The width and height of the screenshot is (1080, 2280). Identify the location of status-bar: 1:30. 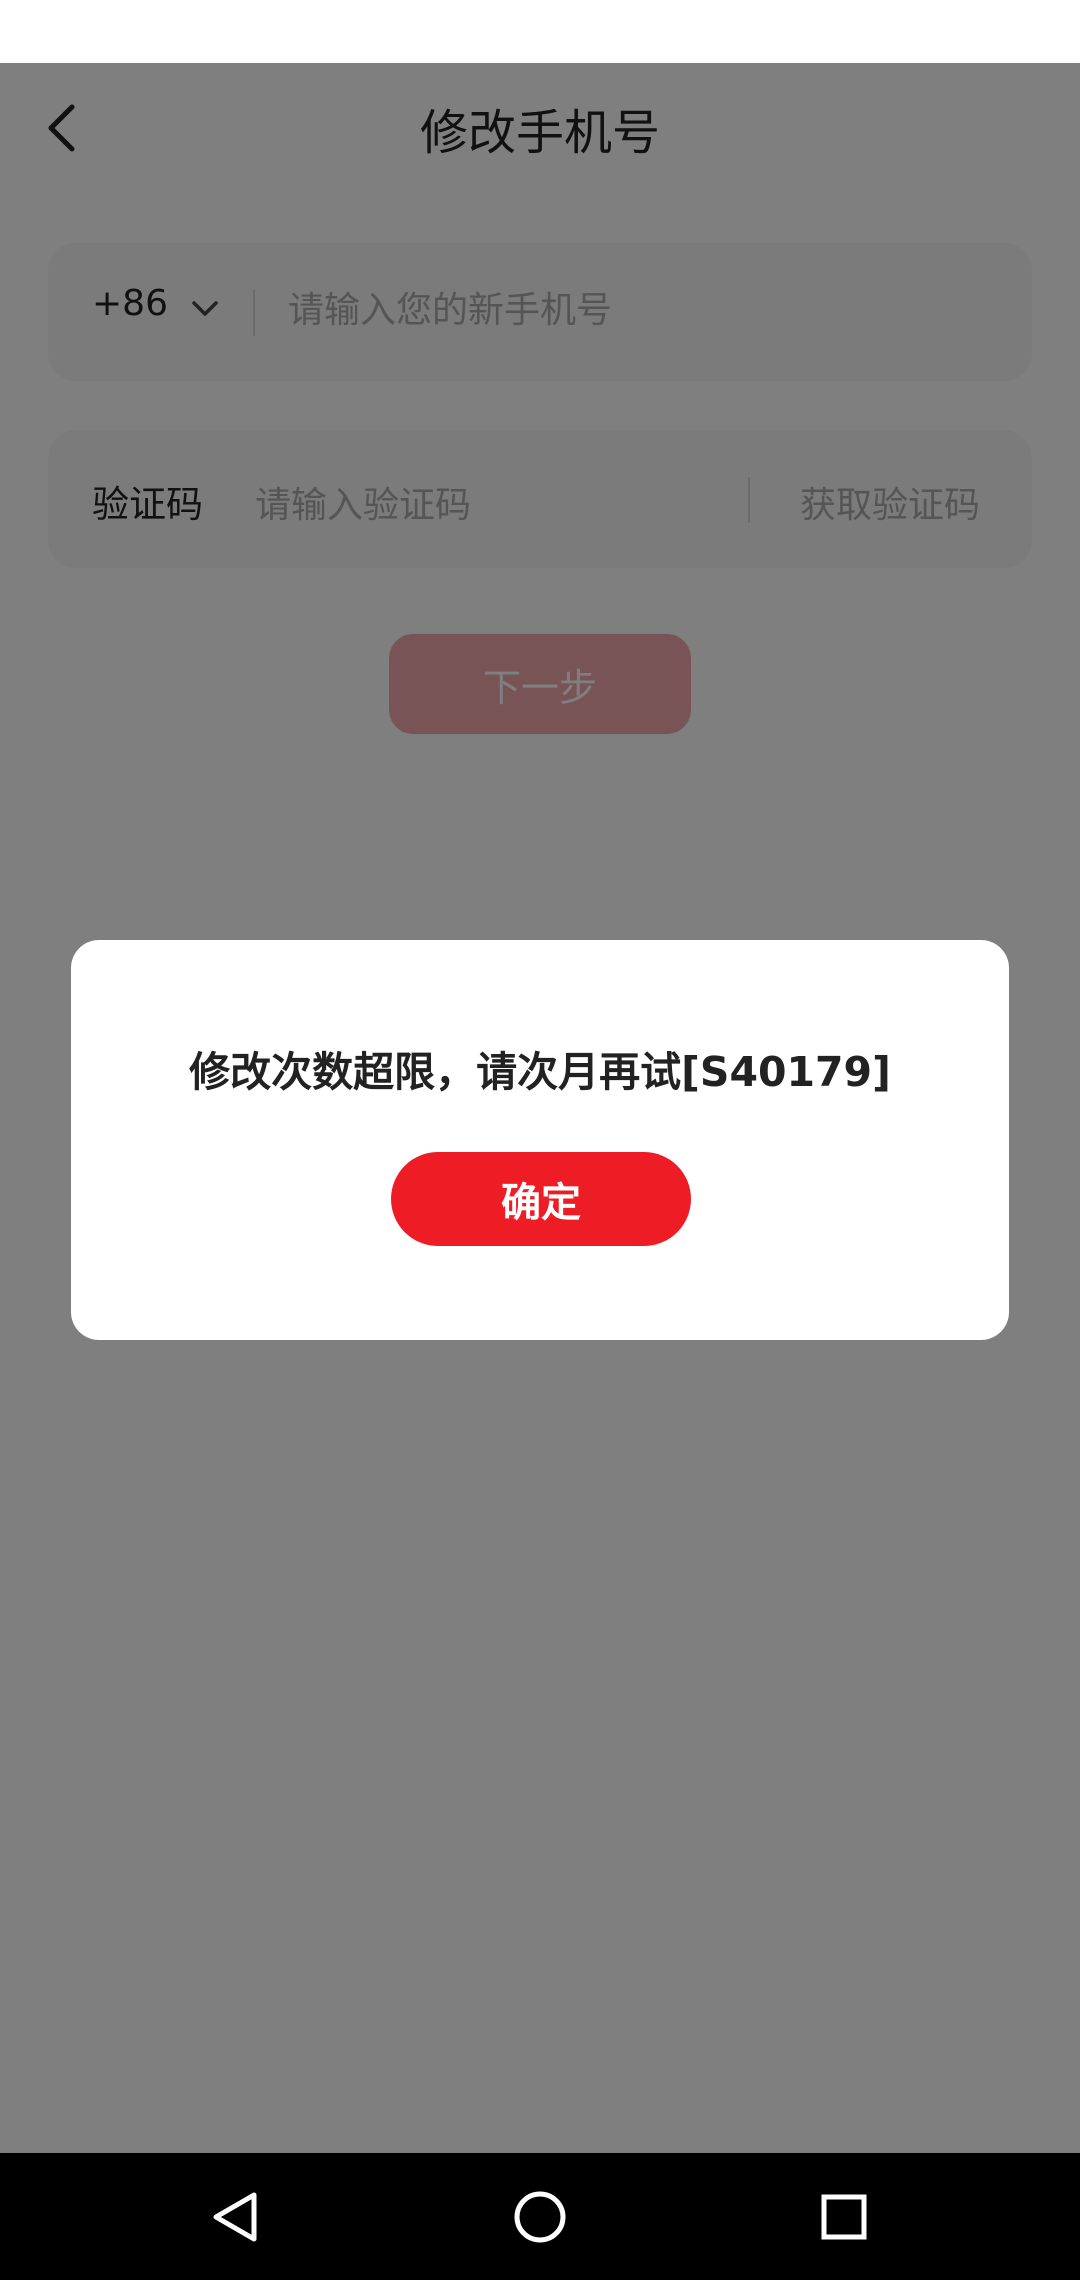
(540, 31).